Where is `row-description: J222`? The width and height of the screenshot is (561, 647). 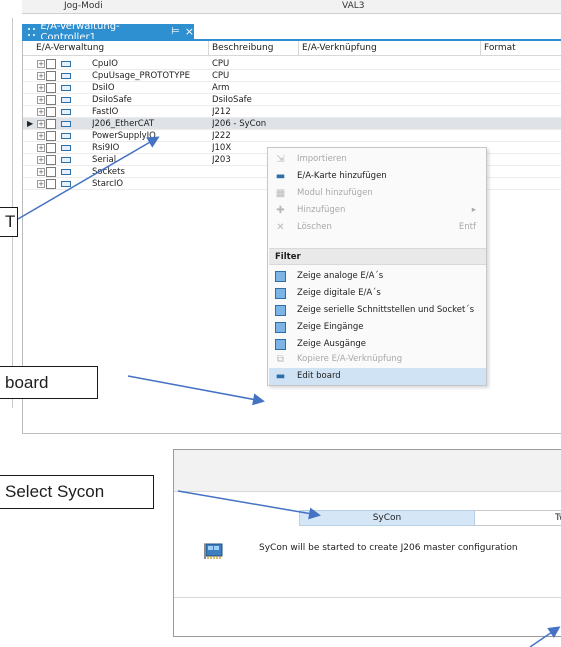 row-description: J222 is located at coordinates (221, 136).